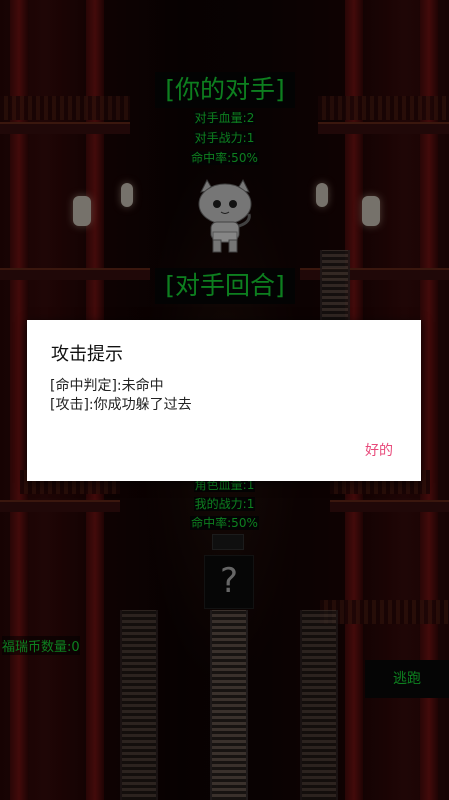  Describe the element at coordinates (379, 450) in the screenshot. I see `dialog-ok-button: 好的` at that location.